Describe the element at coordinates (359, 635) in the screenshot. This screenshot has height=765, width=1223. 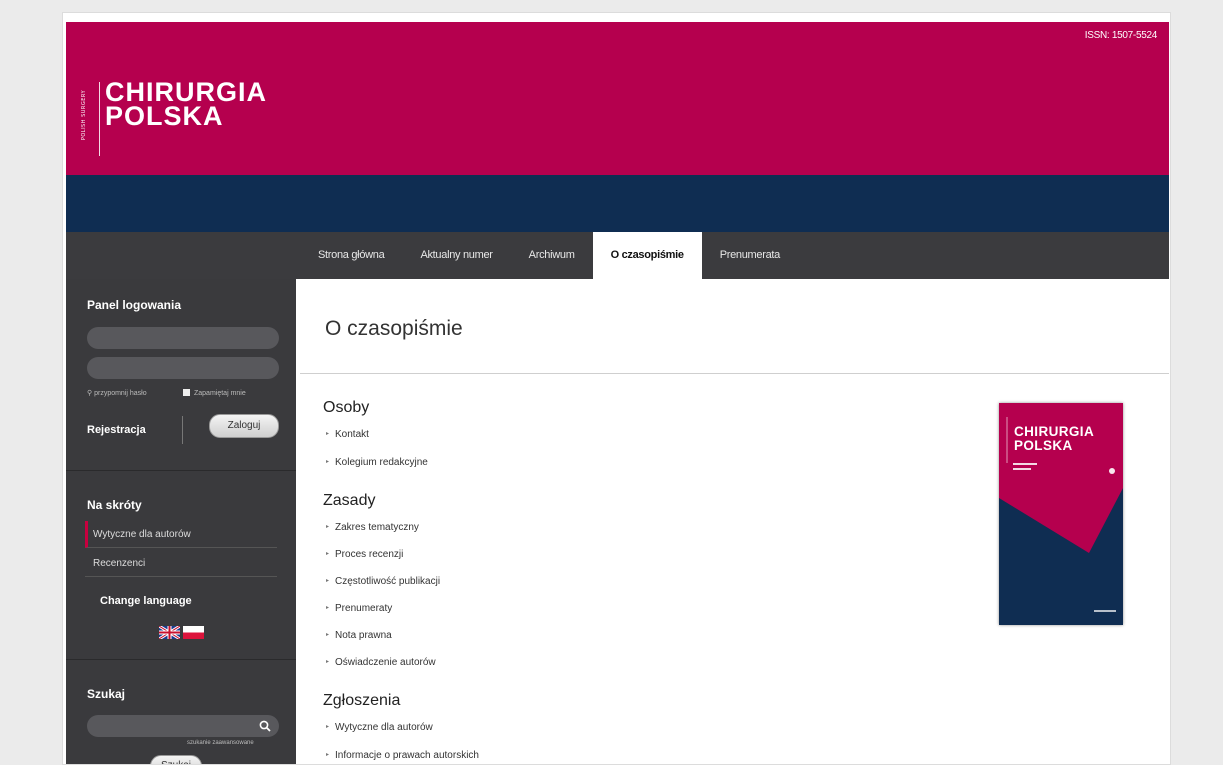
I see `link-nota-prawna: Nota prawna` at that location.